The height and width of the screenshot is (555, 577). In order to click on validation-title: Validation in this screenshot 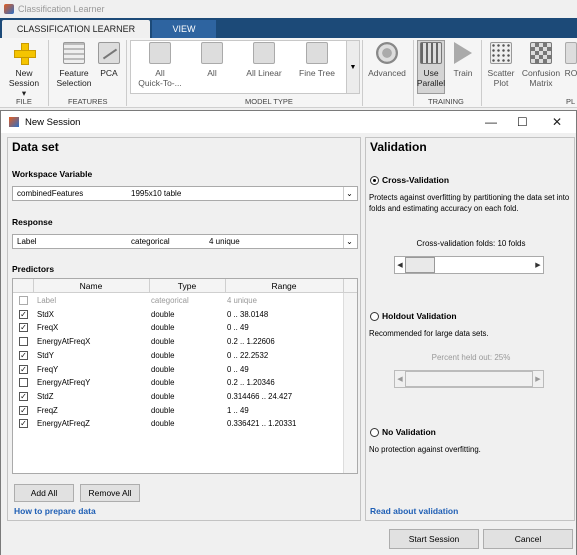, I will do `click(398, 147)`.